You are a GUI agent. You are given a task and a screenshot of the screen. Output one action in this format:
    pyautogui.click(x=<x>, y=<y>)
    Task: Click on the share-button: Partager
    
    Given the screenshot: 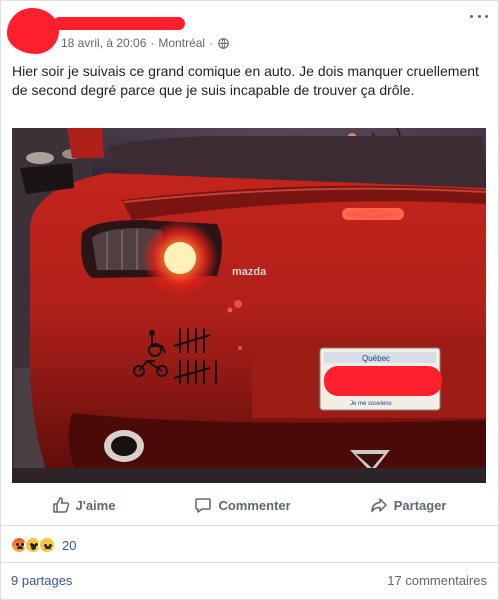 What is the action you would take?
    pyautogui.click(x=408, y=505)
    